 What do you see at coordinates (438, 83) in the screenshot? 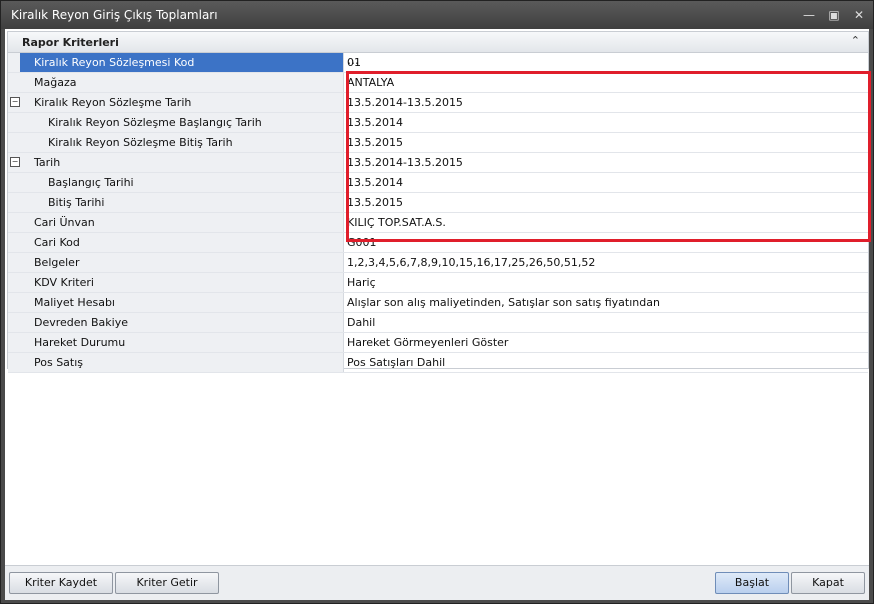
I see `row-store: Mağaza ANTALYA` at bounding box center [438, 83].